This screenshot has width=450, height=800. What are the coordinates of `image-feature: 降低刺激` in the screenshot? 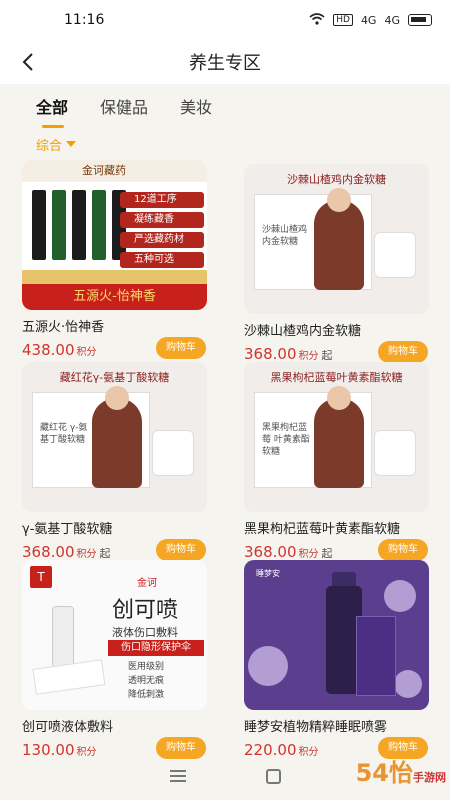 It's located at (146, 695).